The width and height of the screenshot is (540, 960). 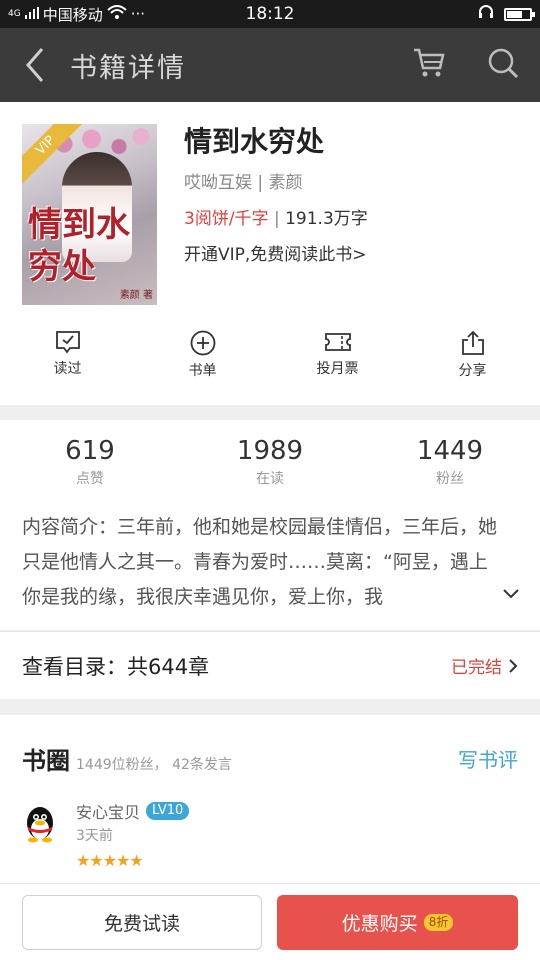 I want to click on read-label: 读过, so click(x=67, y=369).